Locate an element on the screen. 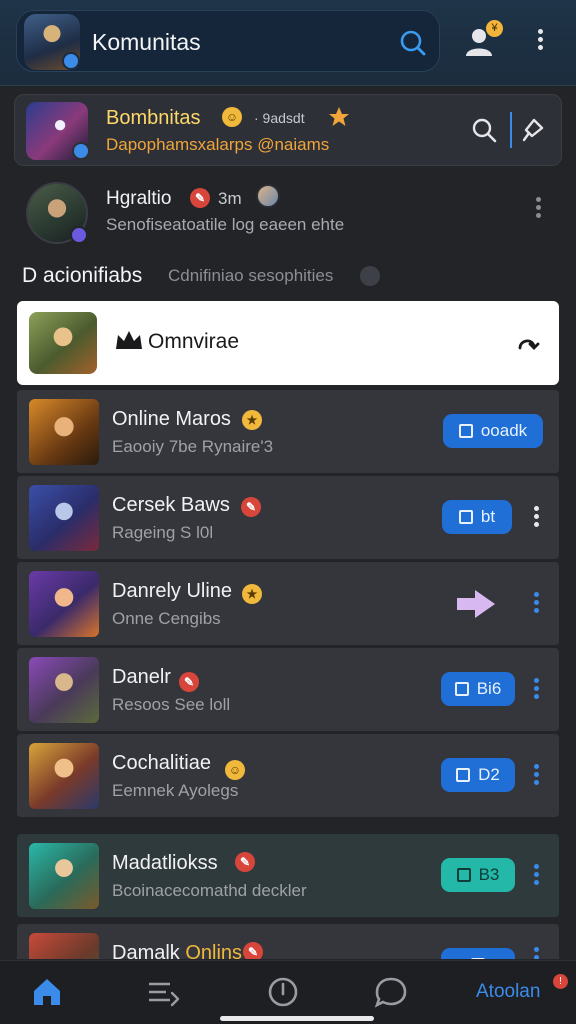  mini-avatar is located at coordinates (268, 196).